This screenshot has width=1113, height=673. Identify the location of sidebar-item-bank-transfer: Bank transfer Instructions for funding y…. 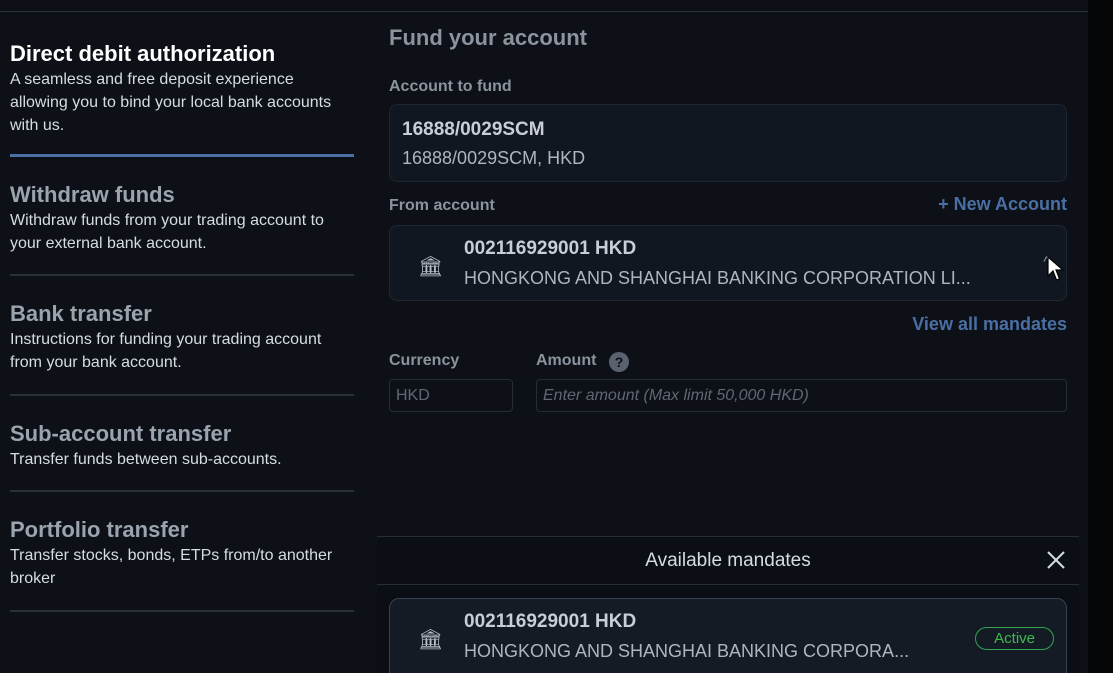
(182, 336).